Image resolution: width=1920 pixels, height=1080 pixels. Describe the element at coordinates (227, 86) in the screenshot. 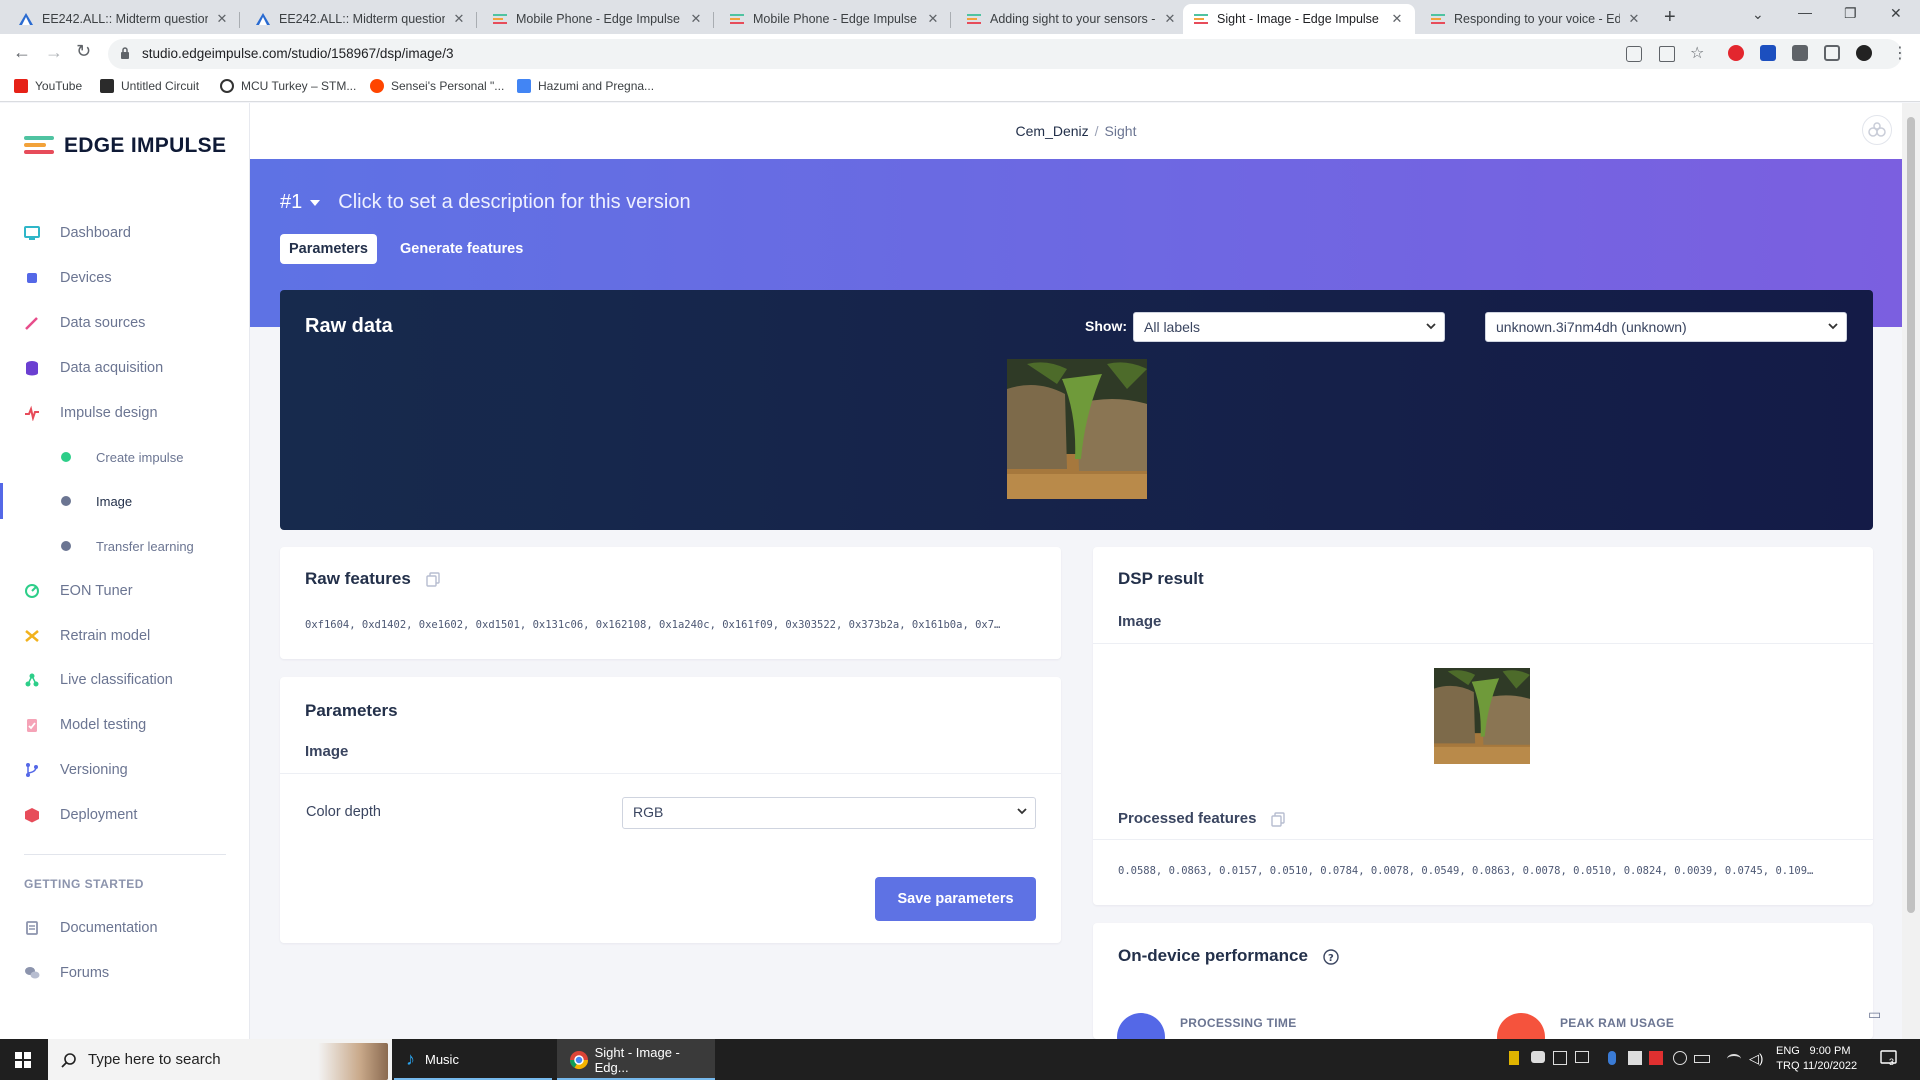

I see `globe-icon` at that location.